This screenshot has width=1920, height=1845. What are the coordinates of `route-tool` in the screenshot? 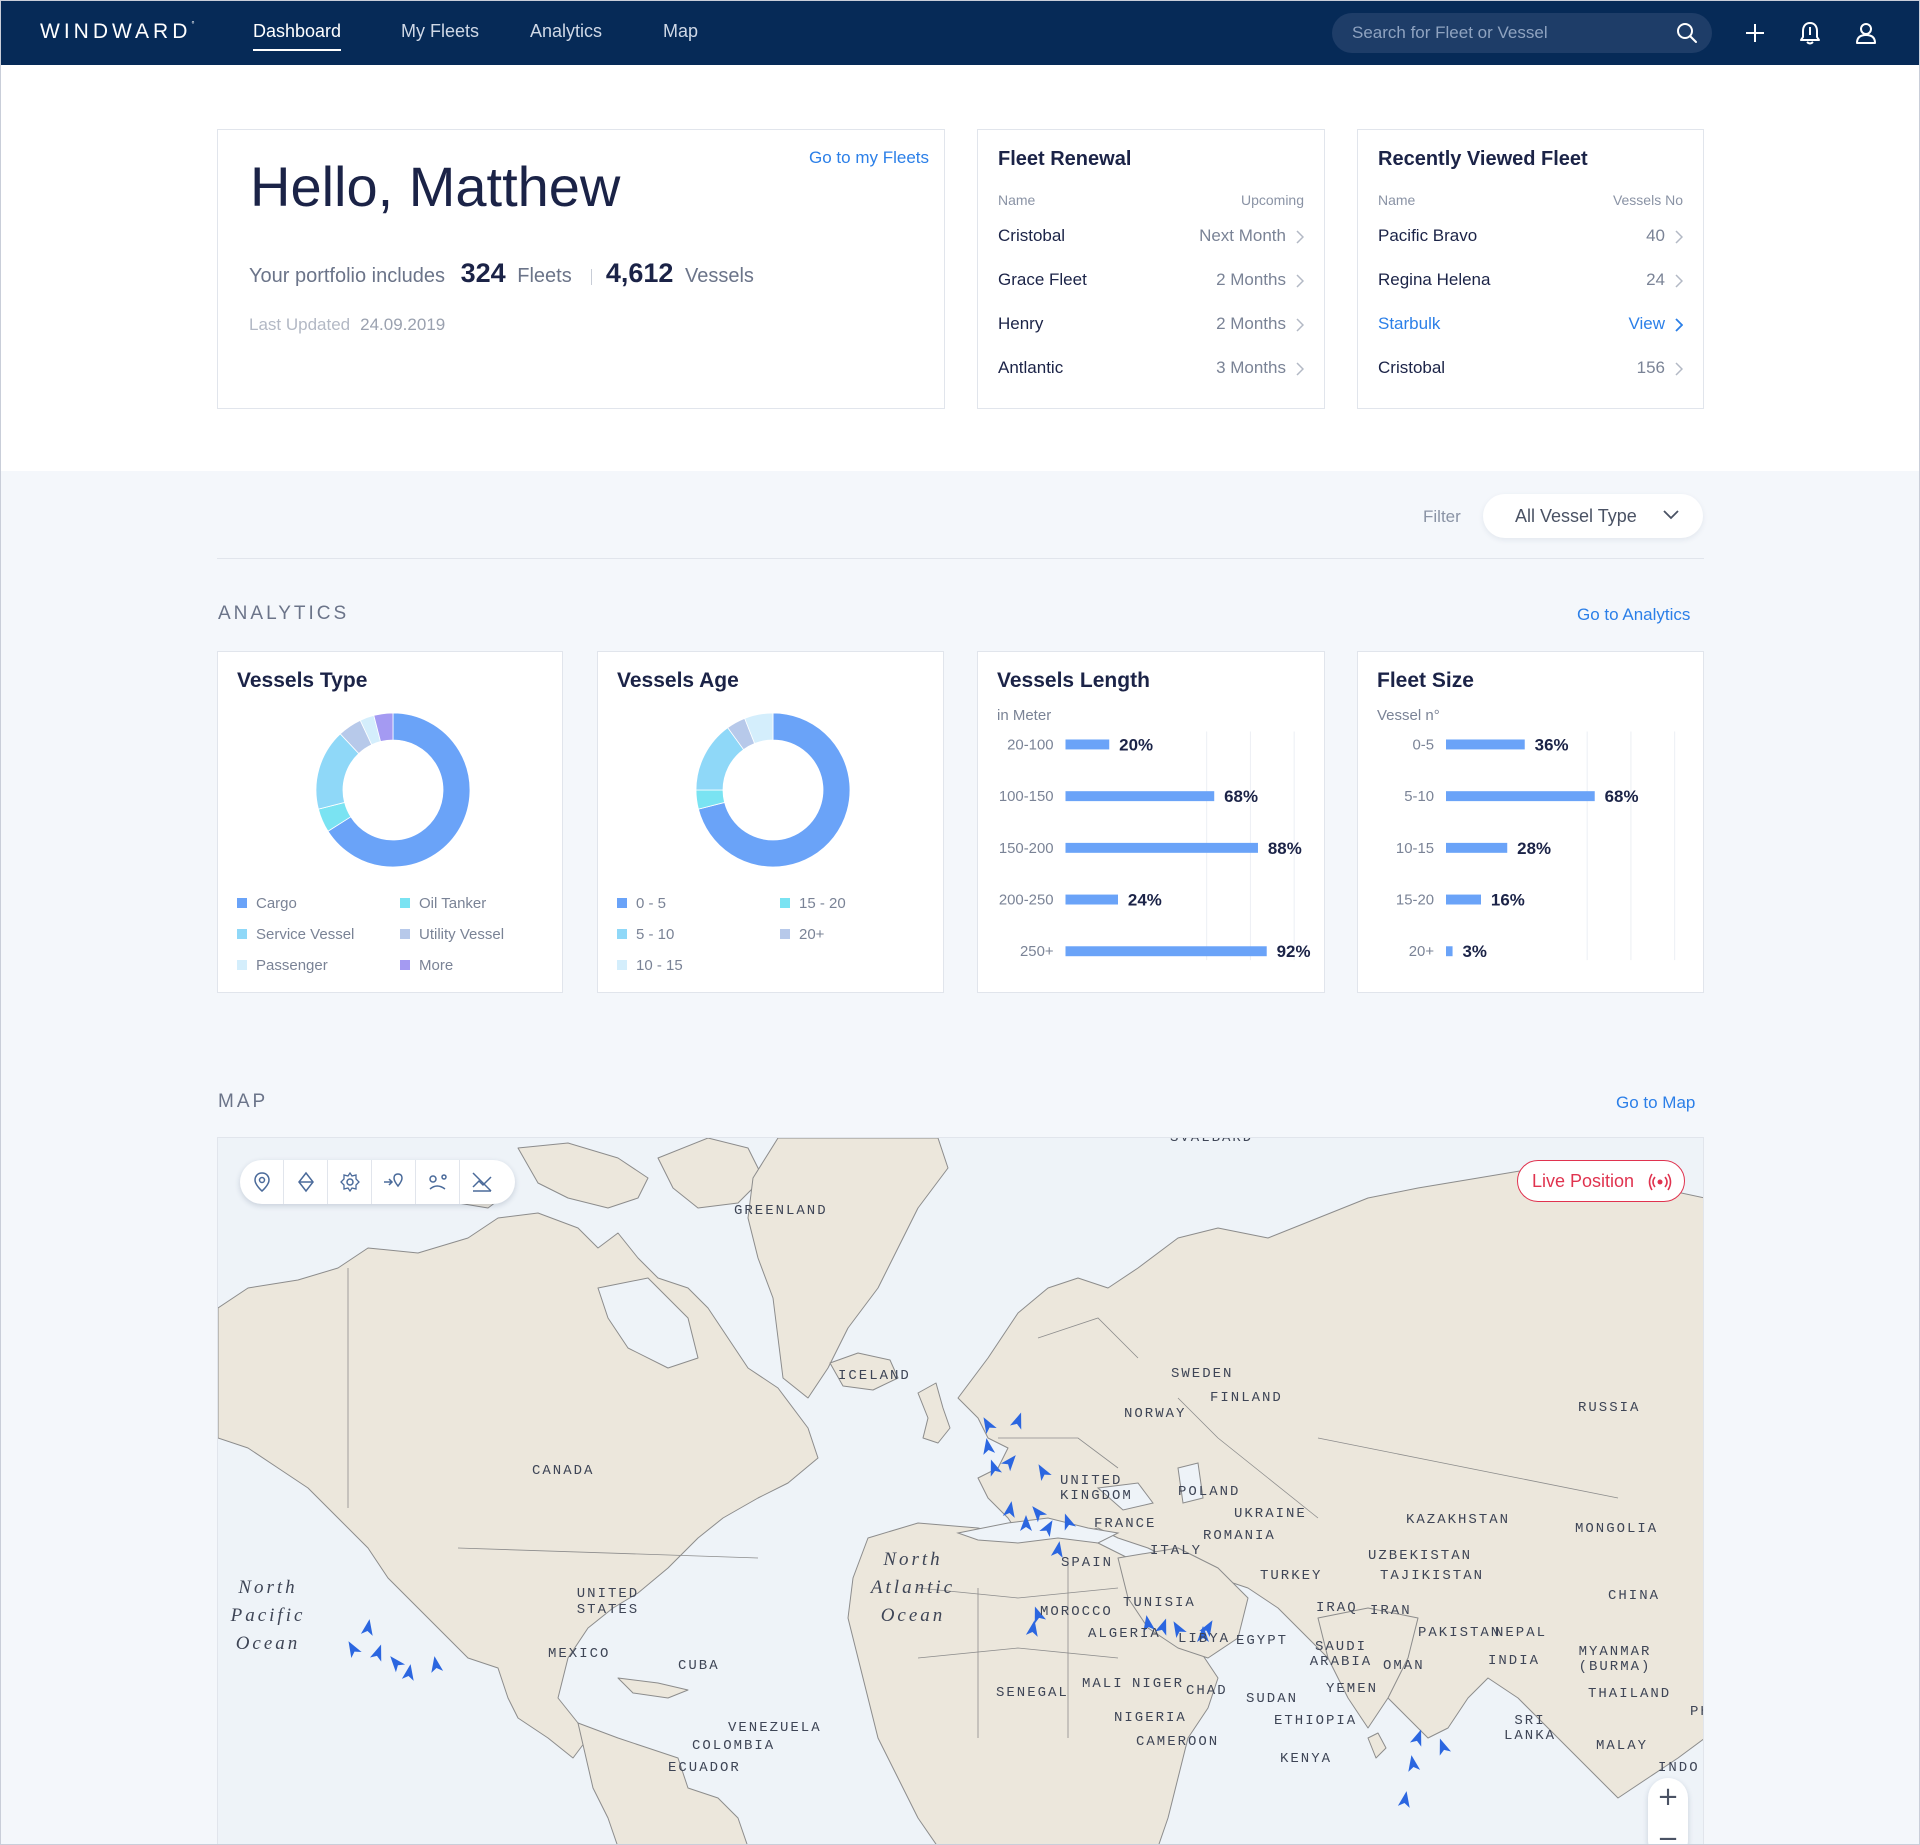 It's located at (394, 1182).